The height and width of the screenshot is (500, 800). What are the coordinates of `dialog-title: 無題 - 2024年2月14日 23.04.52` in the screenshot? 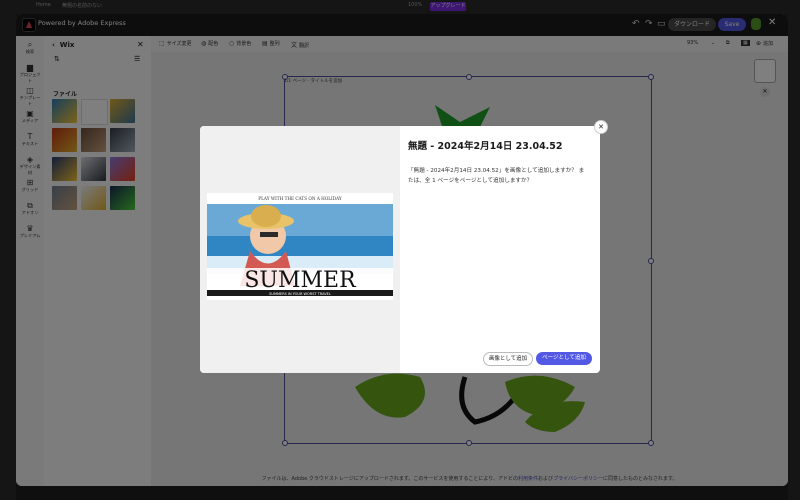 It's located at (485, 146).